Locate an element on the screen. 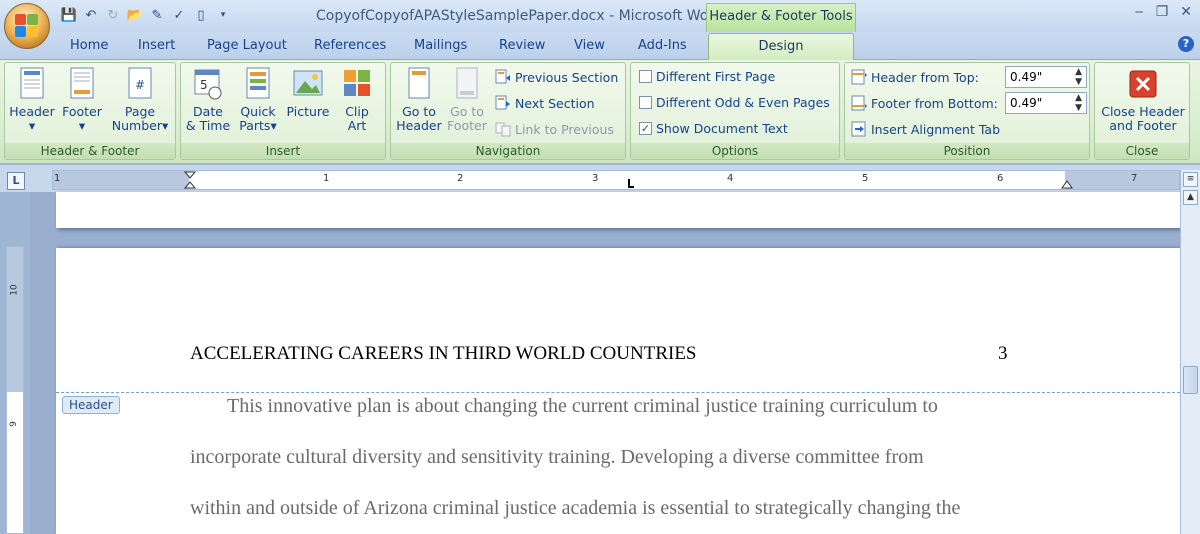 The width and height of the screenshot is (1200, 534). tab-review: Review is located at coordinates (522, 45).